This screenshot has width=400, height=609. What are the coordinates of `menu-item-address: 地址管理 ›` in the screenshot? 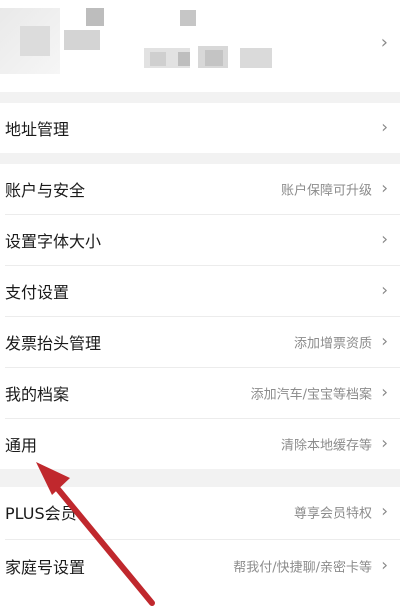 It's located at (200, 128).